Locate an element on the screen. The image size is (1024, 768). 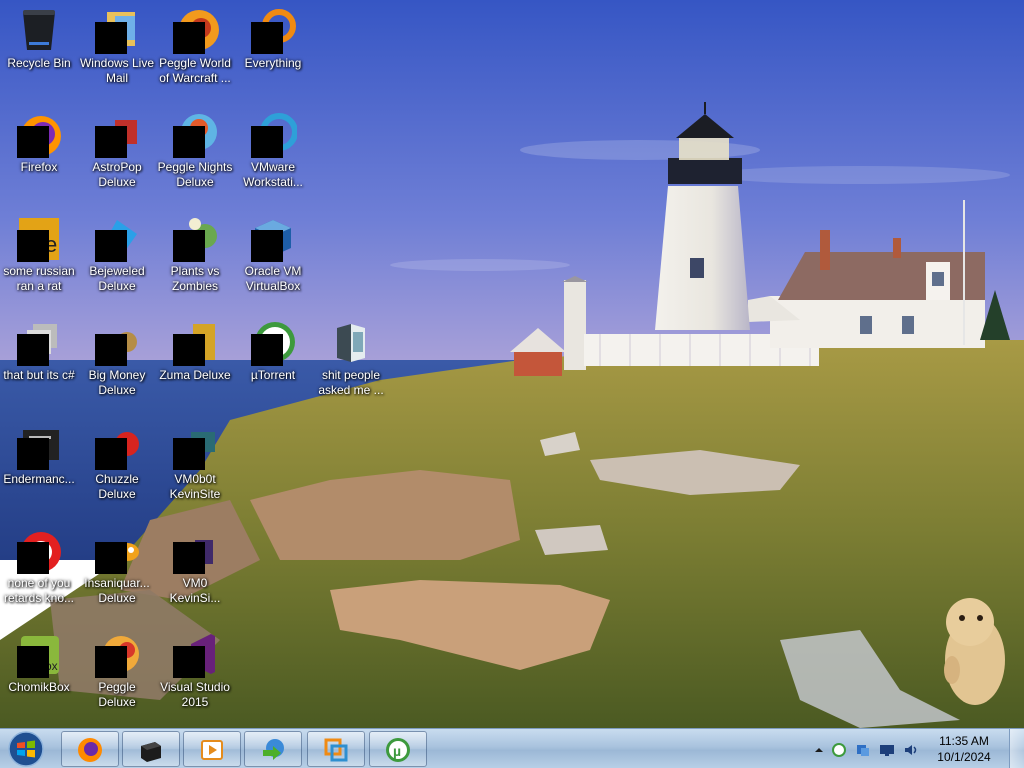
desktop-icon-zuma: Zuma Deluxe is located at coordinates (195, 360).